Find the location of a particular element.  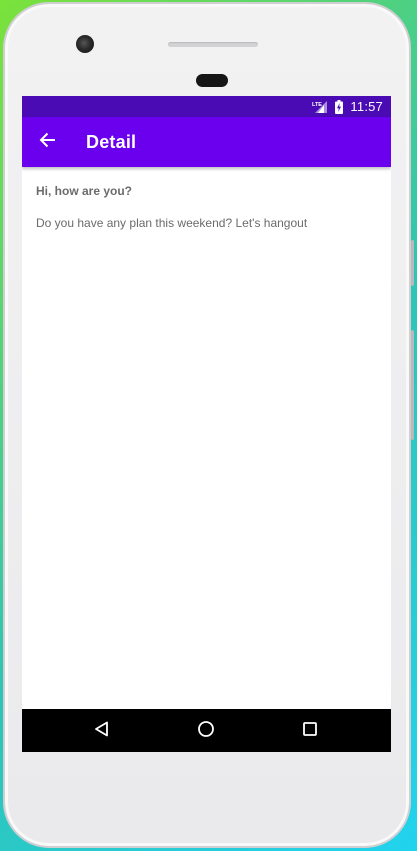

nav-home-button is located at coordinates (206, 731).